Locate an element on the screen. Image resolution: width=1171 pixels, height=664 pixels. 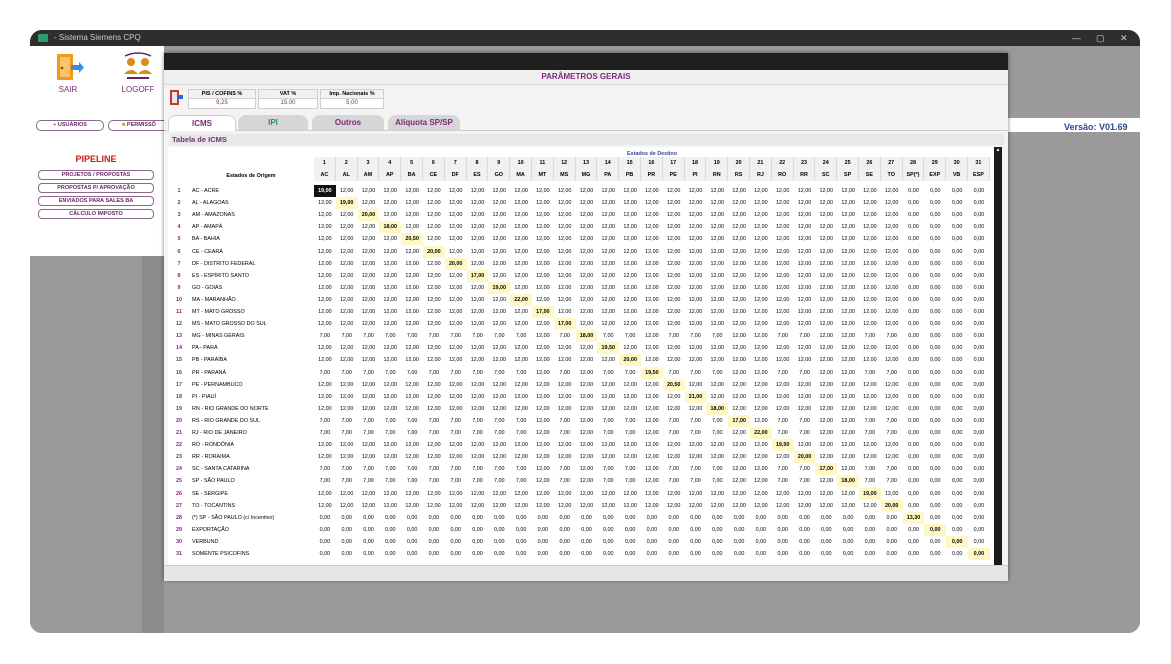
icms-rate-cell: 20,00 is located at coordinates (891, 505).